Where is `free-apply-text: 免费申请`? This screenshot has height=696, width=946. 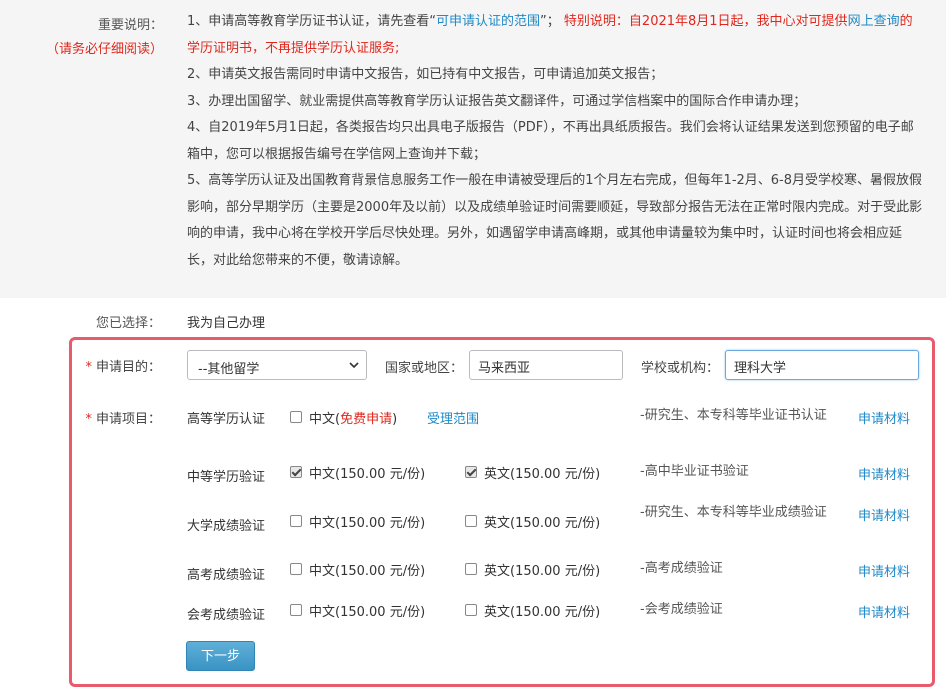 free-apply-text: 免费申请 is located at coordinates (366, 419).